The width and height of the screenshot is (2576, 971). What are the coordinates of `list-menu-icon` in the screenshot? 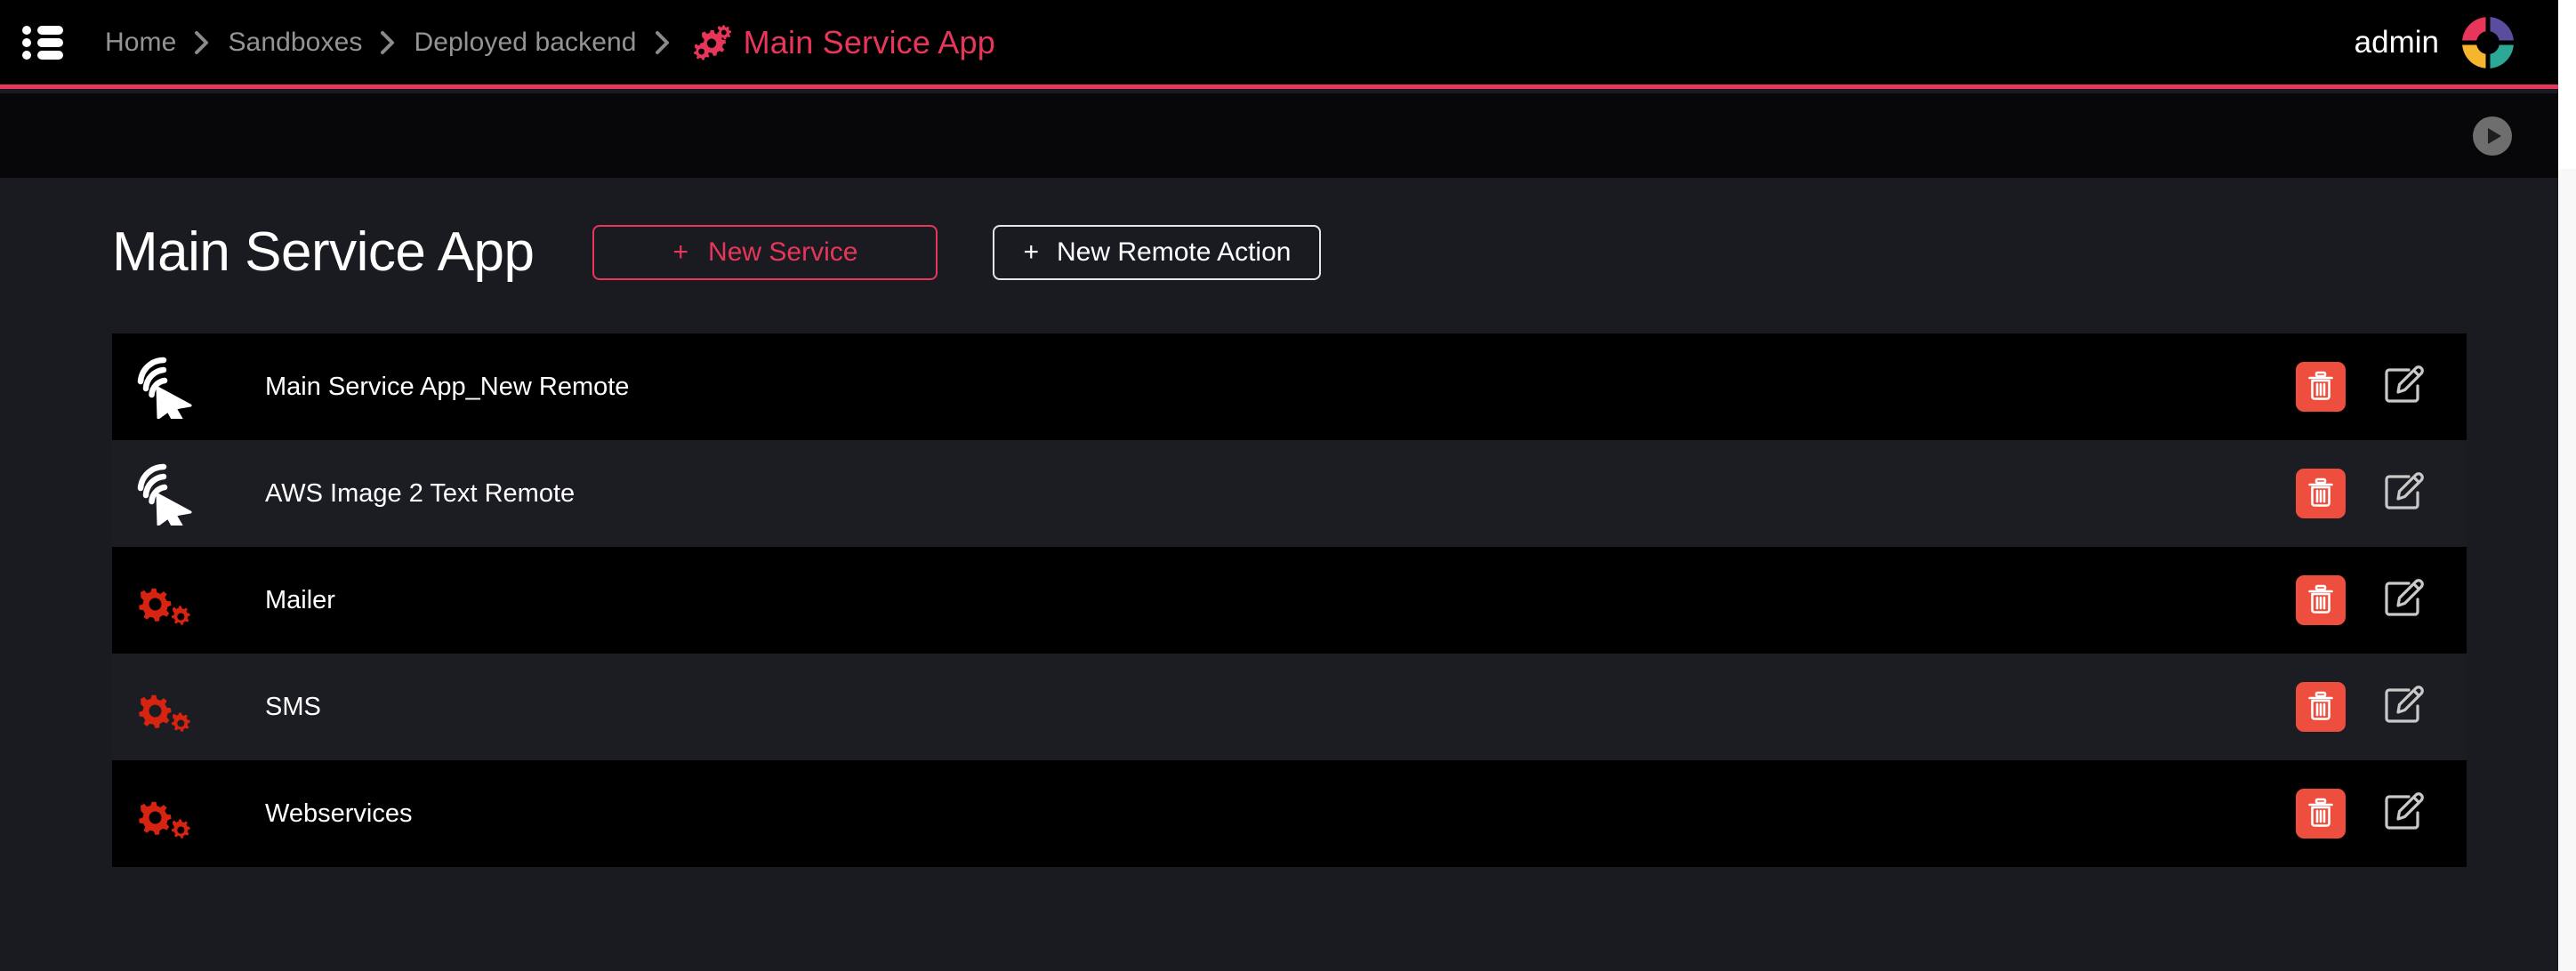 It's located at (42, 42).